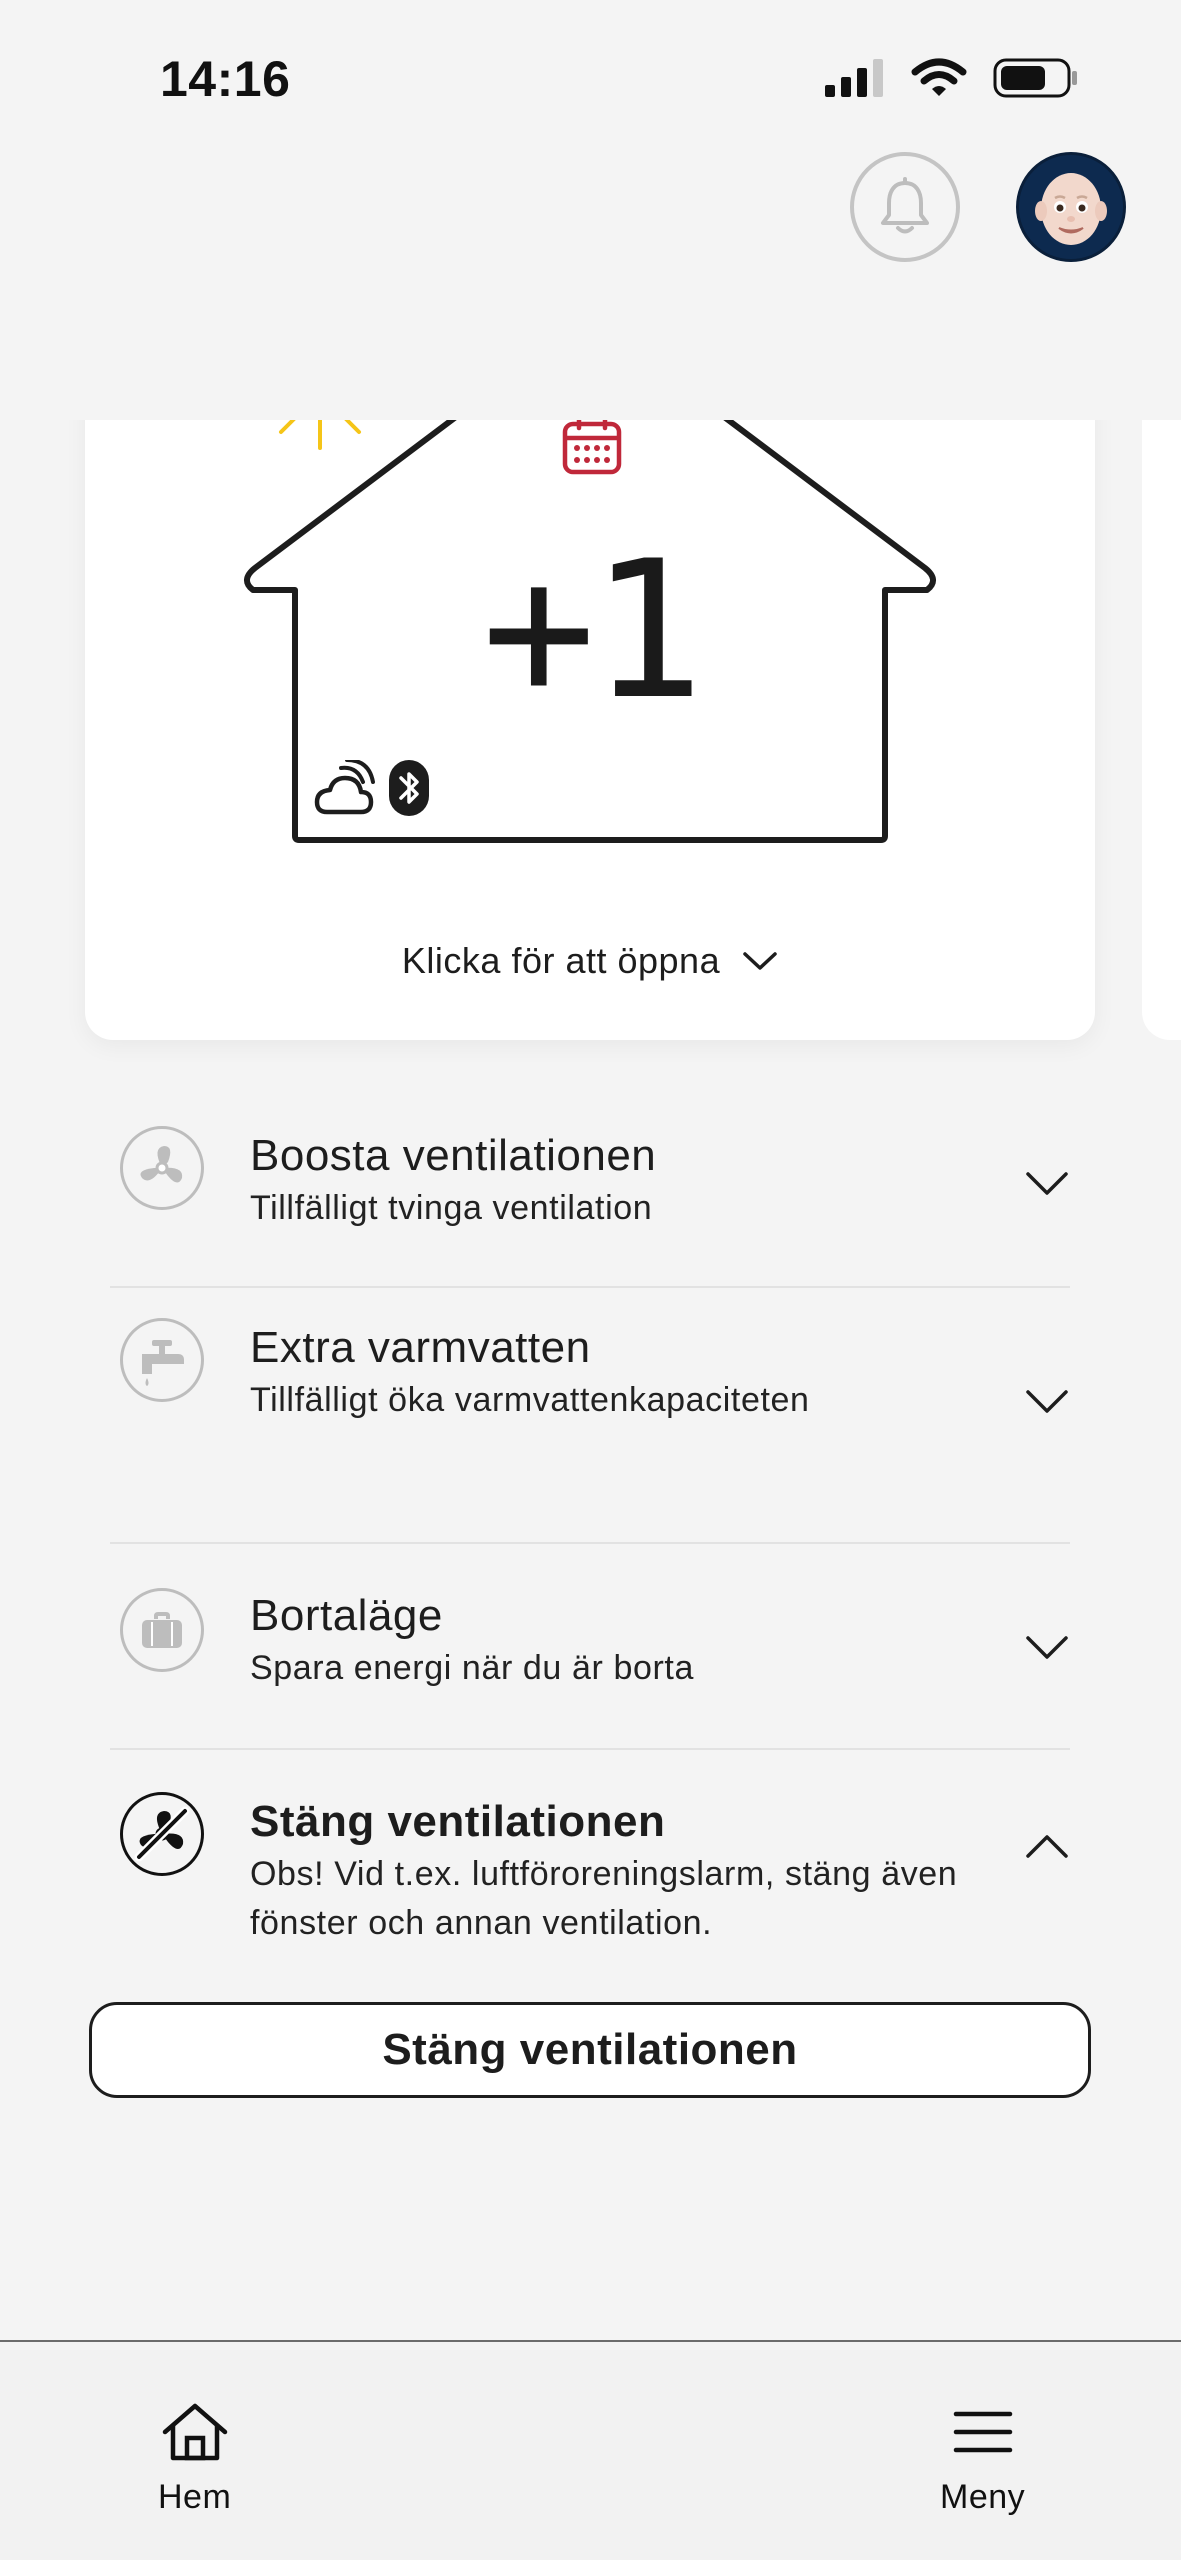  Describe the element at coordinates (1161, 710) in the screenshot. I see `next-card-peek` at that location.